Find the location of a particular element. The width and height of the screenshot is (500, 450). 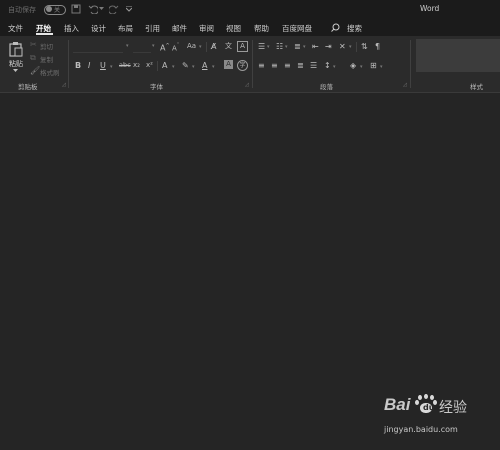

cut-icon: ✂ is located at coordinates (33, 44).